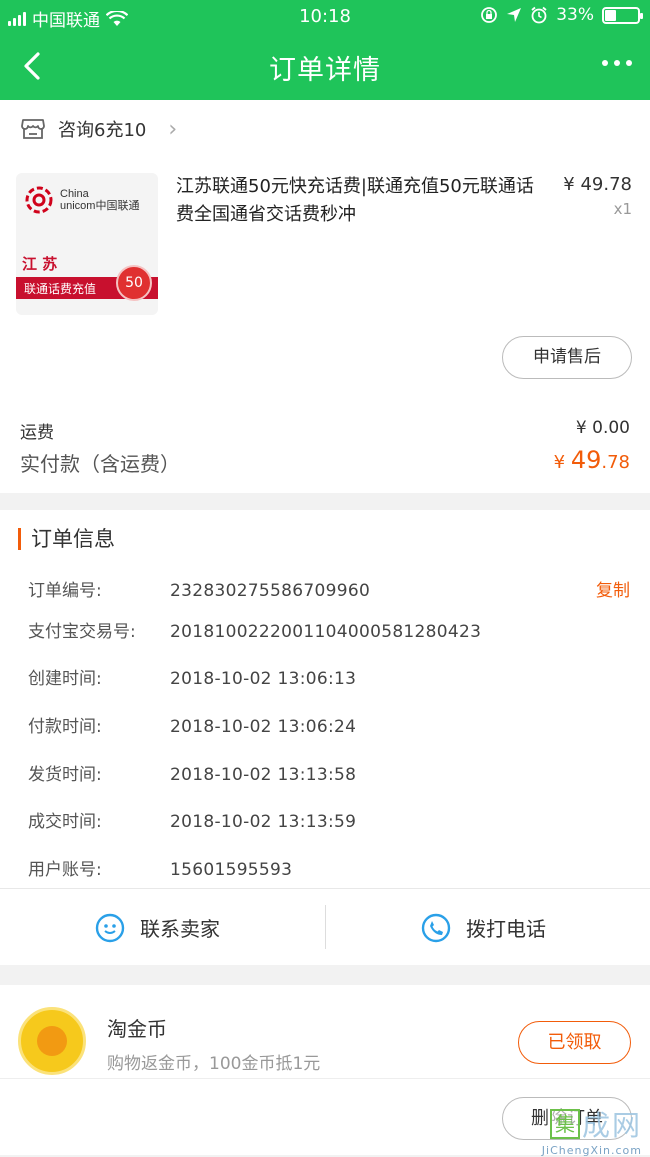 This screenshot has height=1157, width=650. I want to click on info-row-order-no: 订单编号: 232830275586709960, so click(199, 588).